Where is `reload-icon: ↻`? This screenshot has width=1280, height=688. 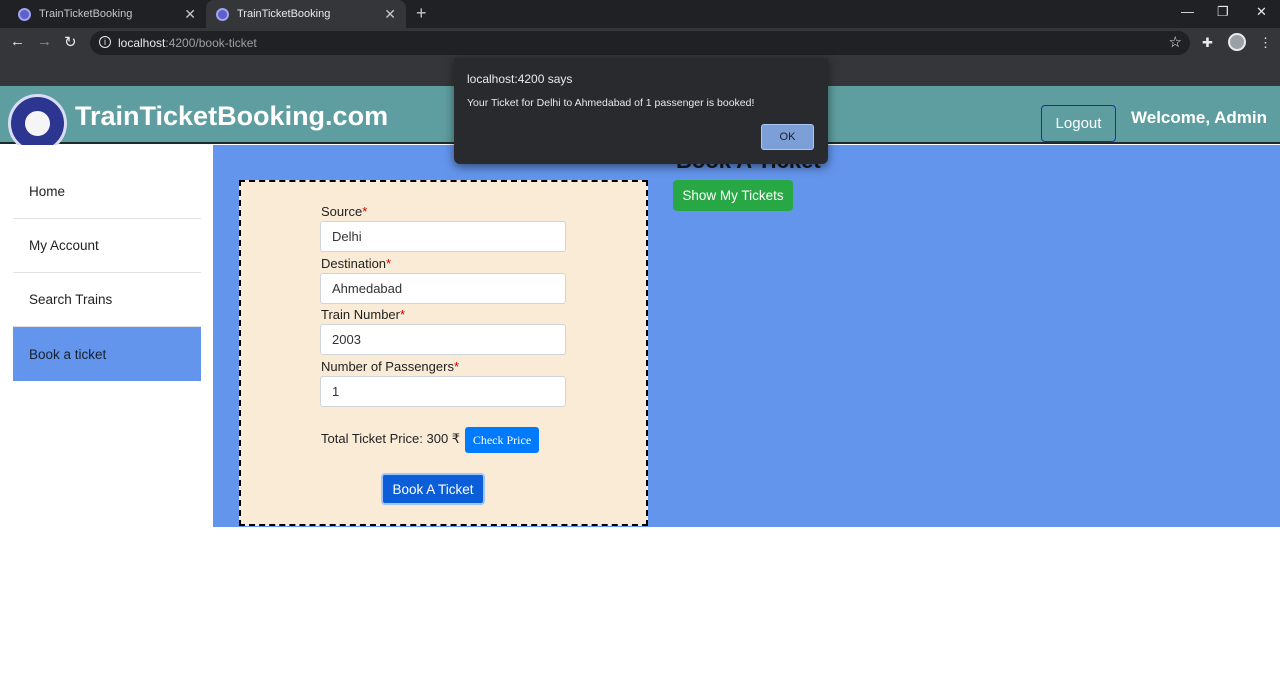 reload-icon: ↻ is located at coordinates (70, 42).